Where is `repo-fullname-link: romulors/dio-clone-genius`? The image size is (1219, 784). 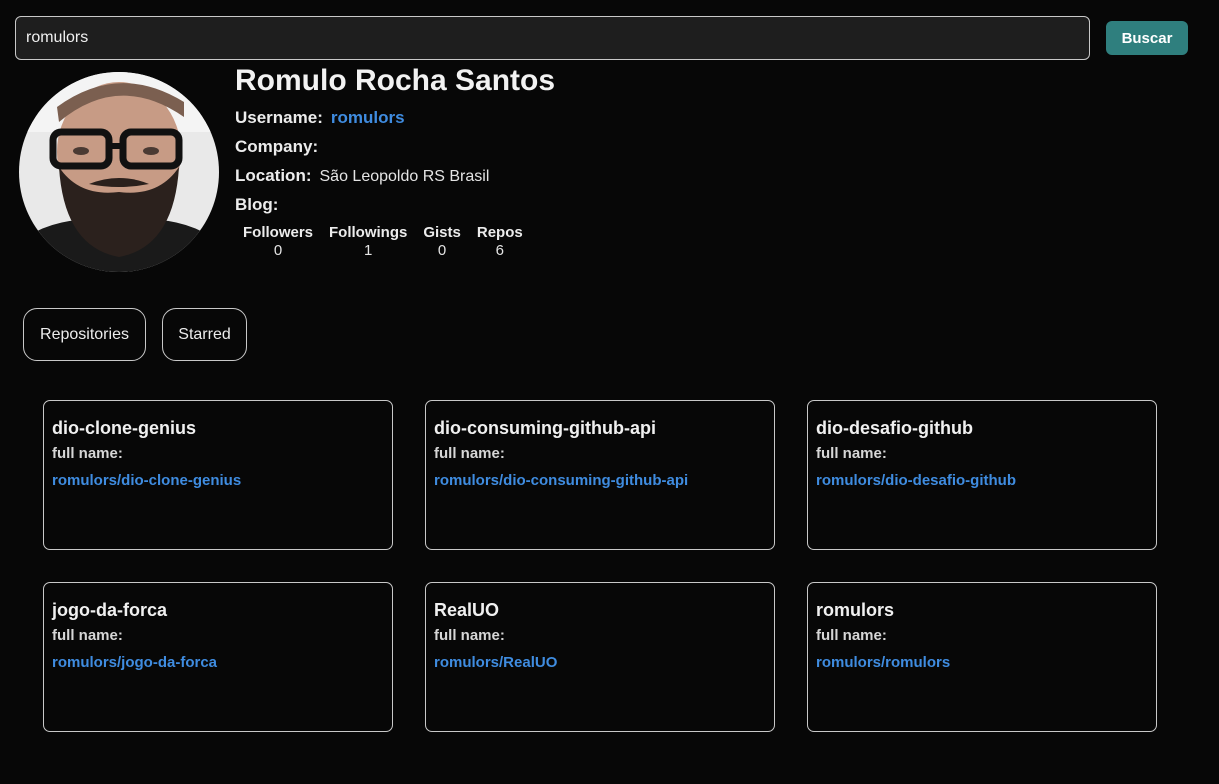 repo-fullname-link: romulors/dio-clone-genius is located at coordinates (146, 481).